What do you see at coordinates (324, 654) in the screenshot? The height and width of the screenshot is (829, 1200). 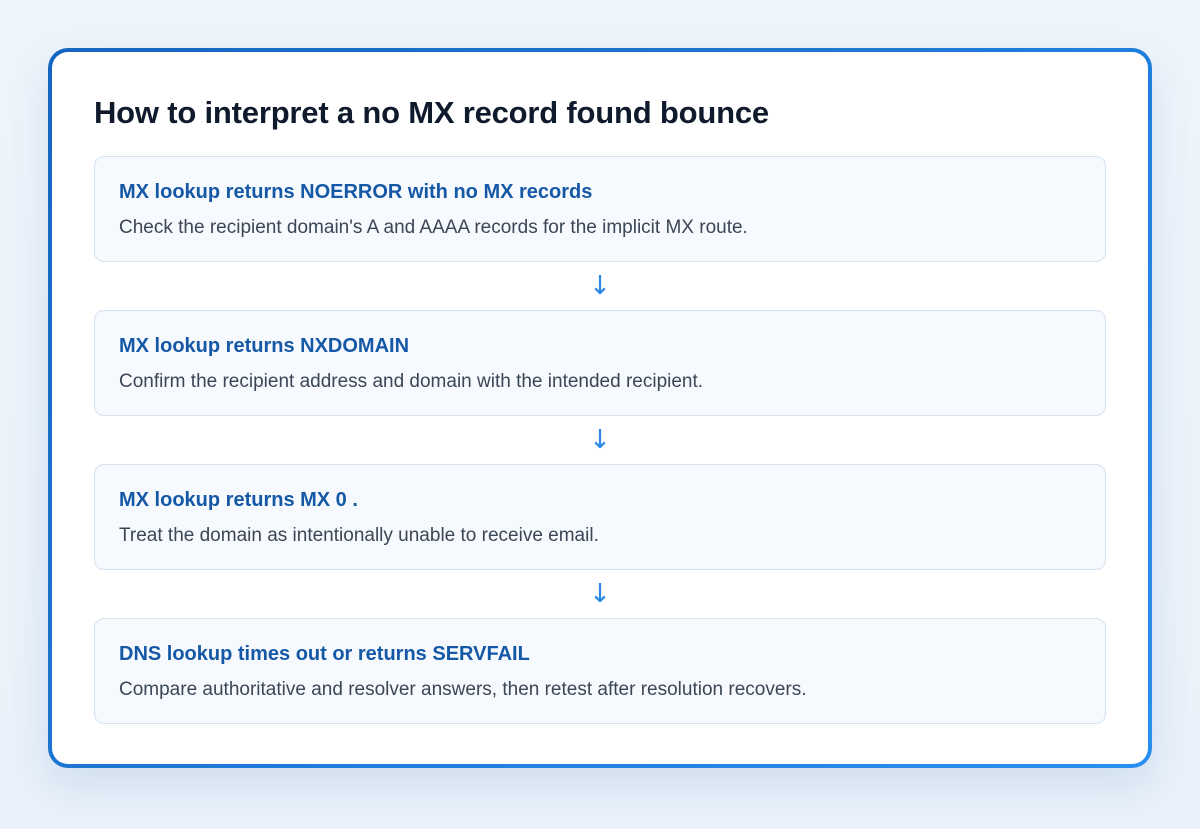 I see `step-title: DNS lookup times out or returns SERVFAIL` at bounding box center [324, 654].